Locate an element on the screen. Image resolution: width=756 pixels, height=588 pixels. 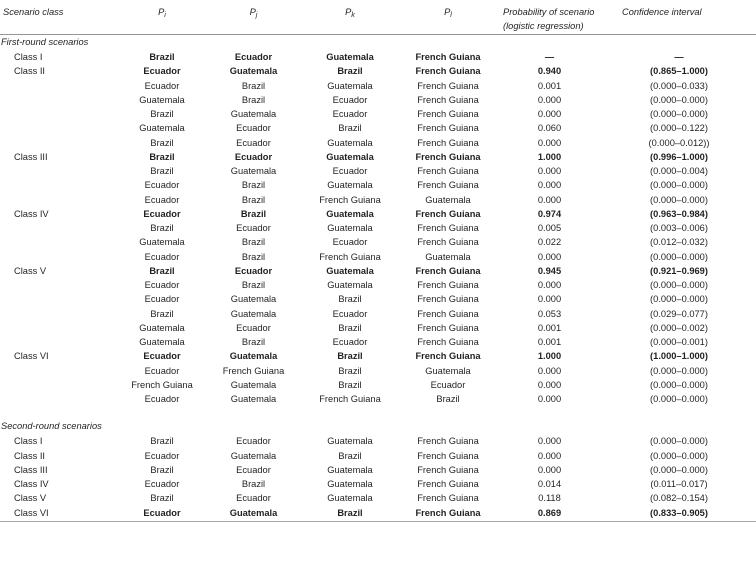
cell-confidence-interval: (0.000–0.033) is located at coordinates (679, 85).